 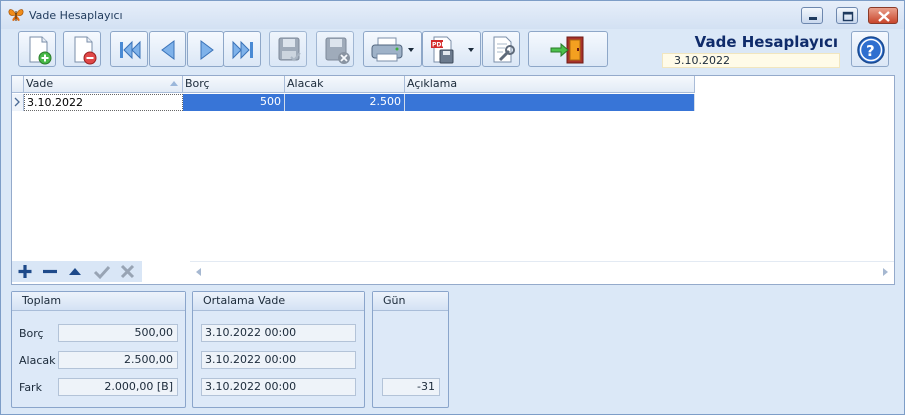 What do you see at coordinates (37, 360) in the screenshot?
I see `alacak-label: Alacak` at bounding box center [37, 360].